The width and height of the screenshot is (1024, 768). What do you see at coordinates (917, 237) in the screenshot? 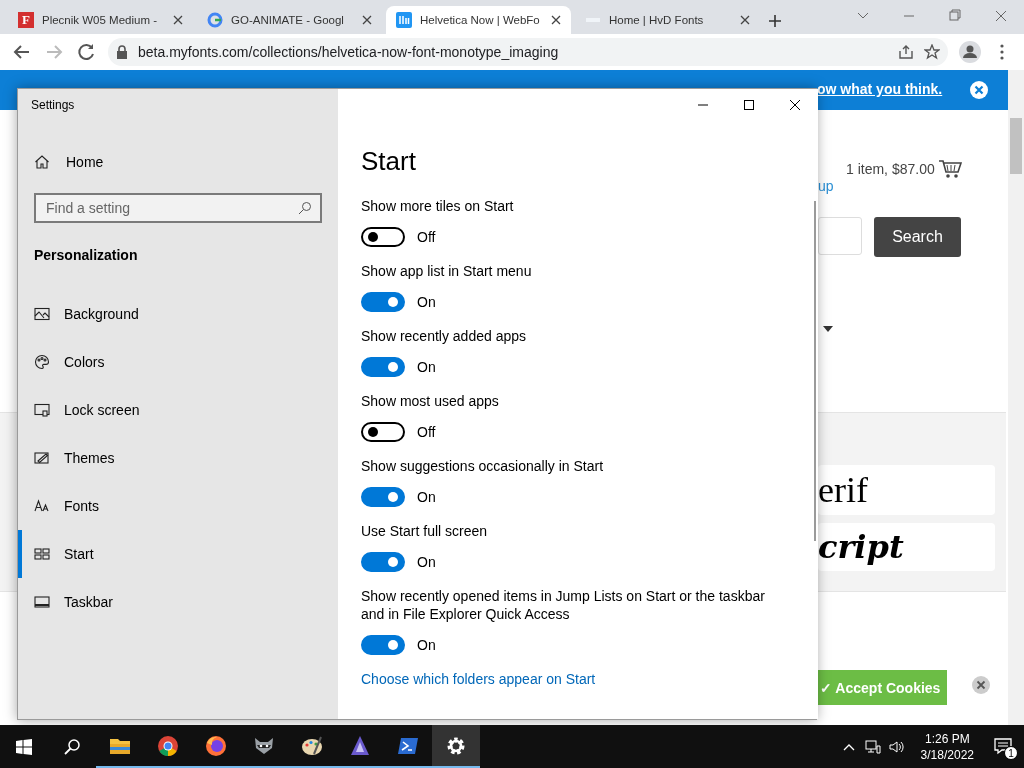
I see `search-button: Search` at bounding box center [917, 237].